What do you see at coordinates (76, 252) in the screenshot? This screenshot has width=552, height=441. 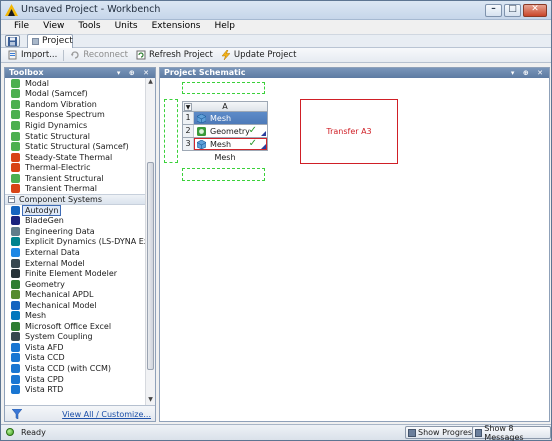 I see `toolbox-item-external-data: External Data` at bounding box center [76, 252].